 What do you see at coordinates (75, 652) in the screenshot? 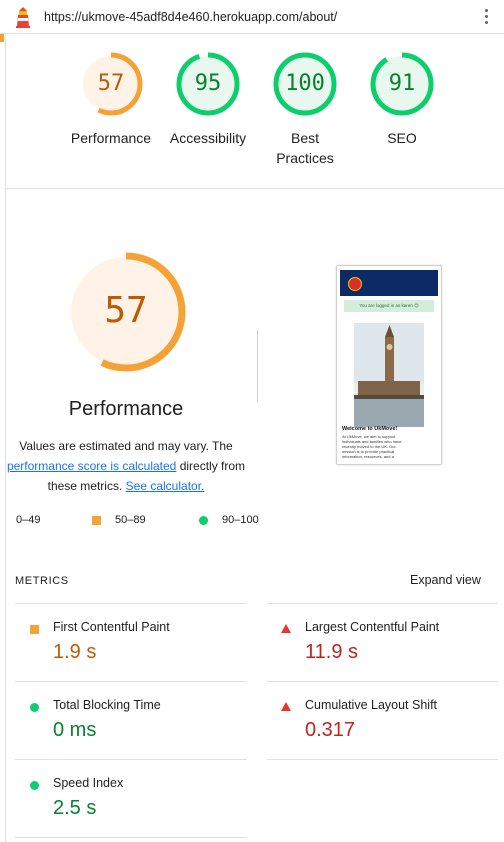
I see `metric-value: 1.9 s` at bounding box center [75, 652].